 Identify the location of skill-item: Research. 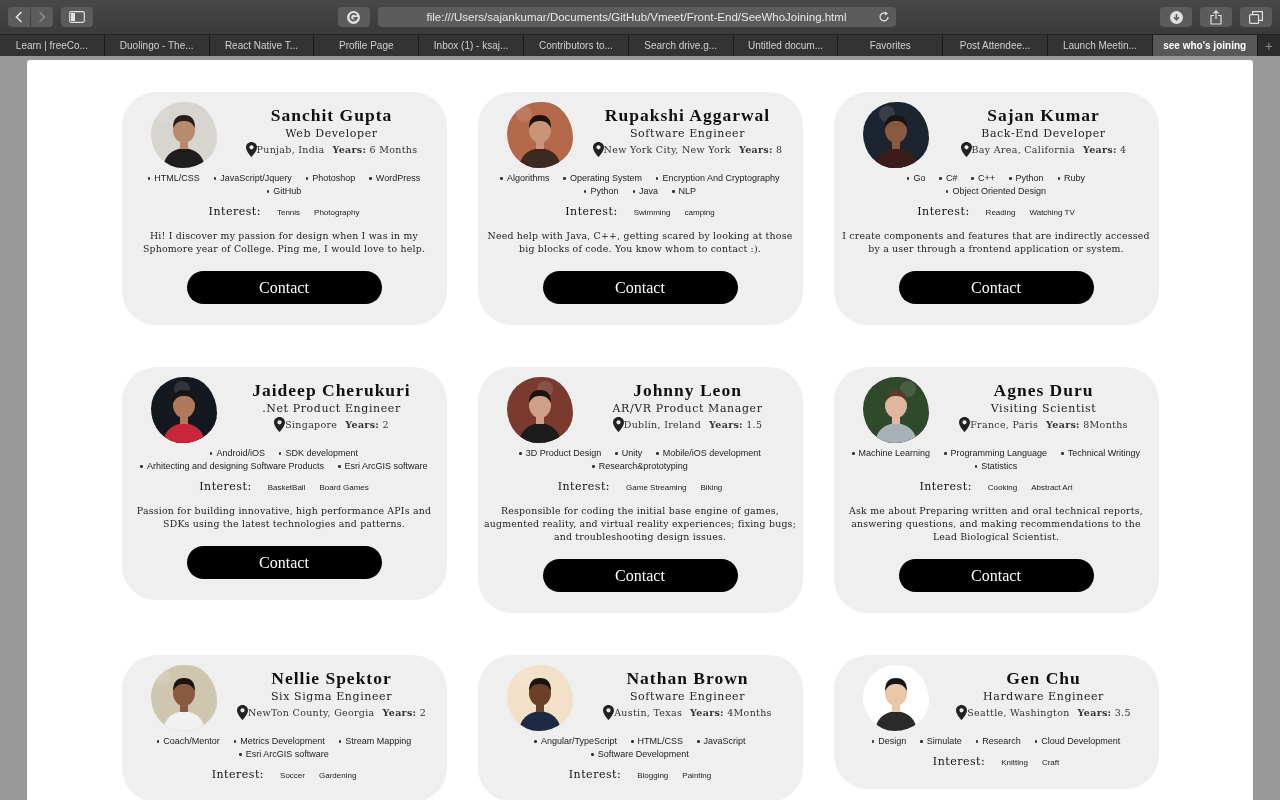
(998, 741).